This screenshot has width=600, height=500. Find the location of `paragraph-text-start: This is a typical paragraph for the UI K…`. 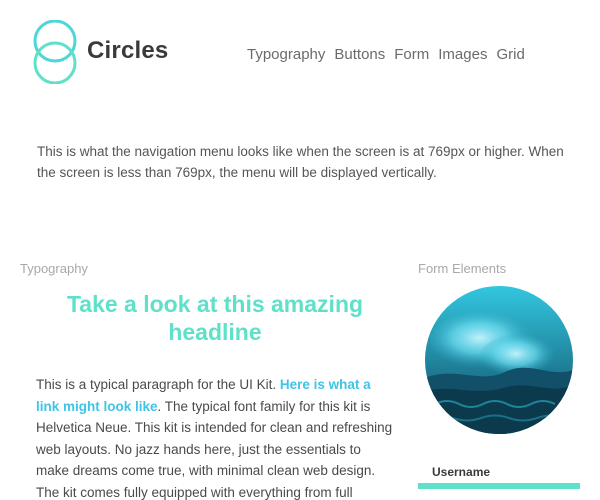

paragraph-text-start: This is a typical paragraph for the UI K… is located at coordinates (158, 384).